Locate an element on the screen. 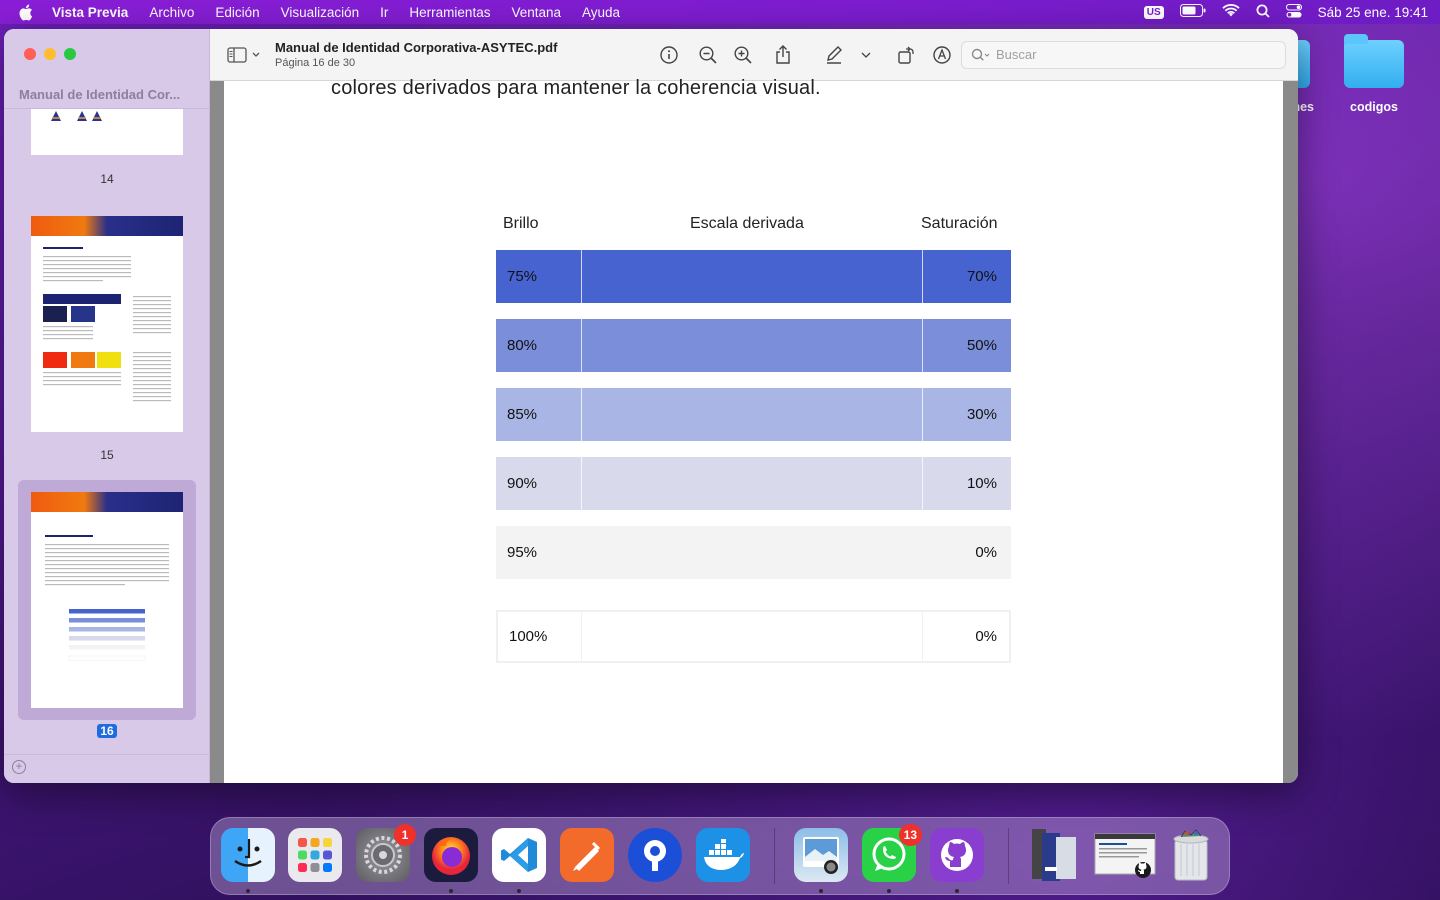 The height and width of the screenshot is (900, 1440). table-row: 80% 50% is located at coordinates (753, 345).